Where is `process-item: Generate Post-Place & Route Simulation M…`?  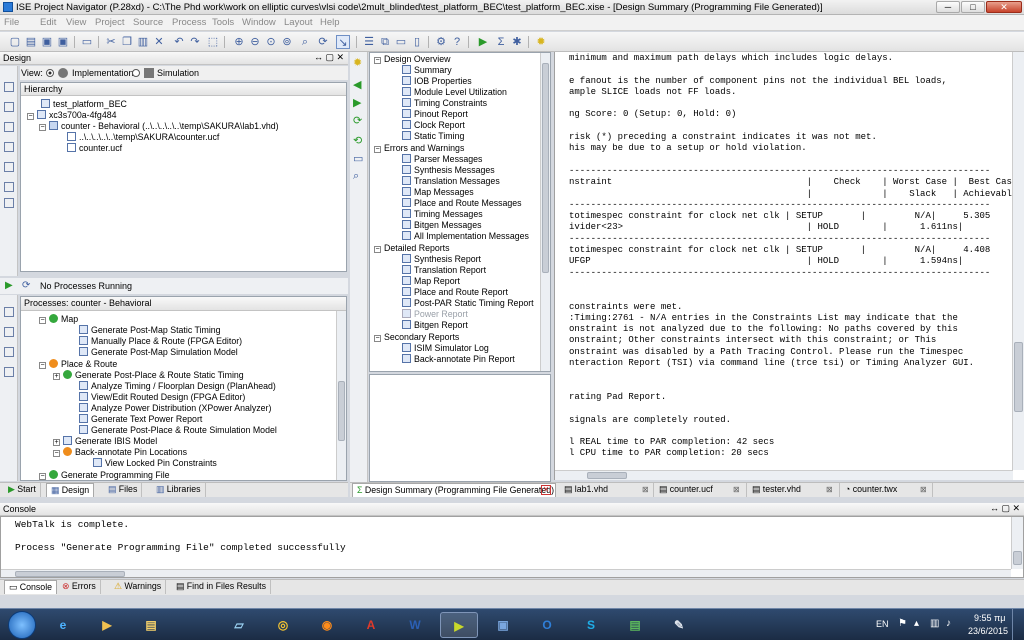
process-item: Generate Post-Place & Route Simulation M… is located at coordinates (178, 430).